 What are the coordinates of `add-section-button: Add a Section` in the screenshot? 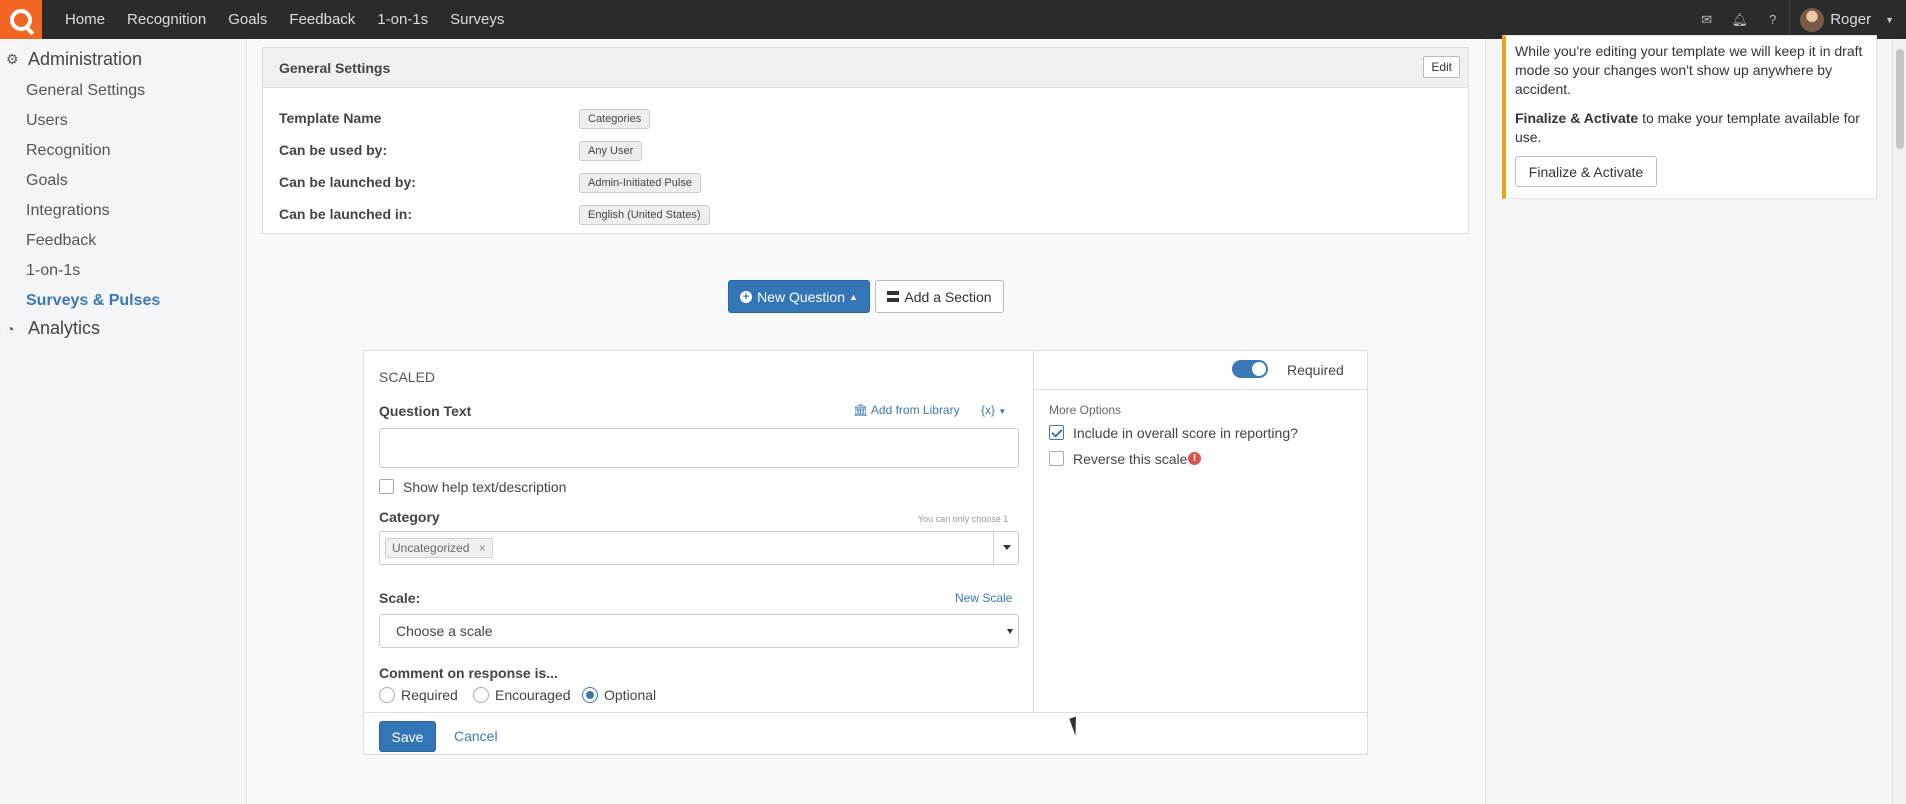 It's located at (939, 296).